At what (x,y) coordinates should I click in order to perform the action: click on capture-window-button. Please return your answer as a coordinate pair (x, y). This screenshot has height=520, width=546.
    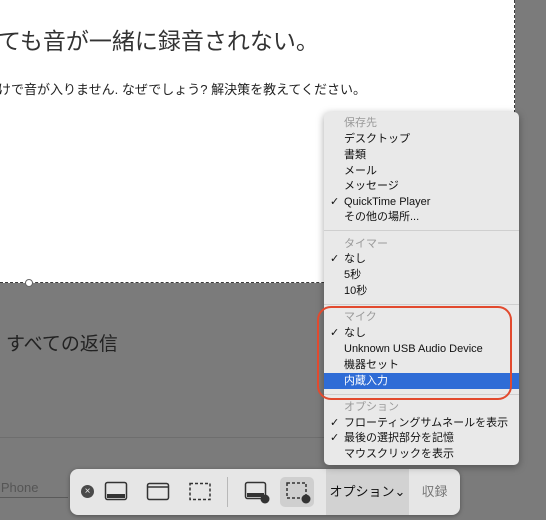
    Looking at the image, I should click on (158, 492).